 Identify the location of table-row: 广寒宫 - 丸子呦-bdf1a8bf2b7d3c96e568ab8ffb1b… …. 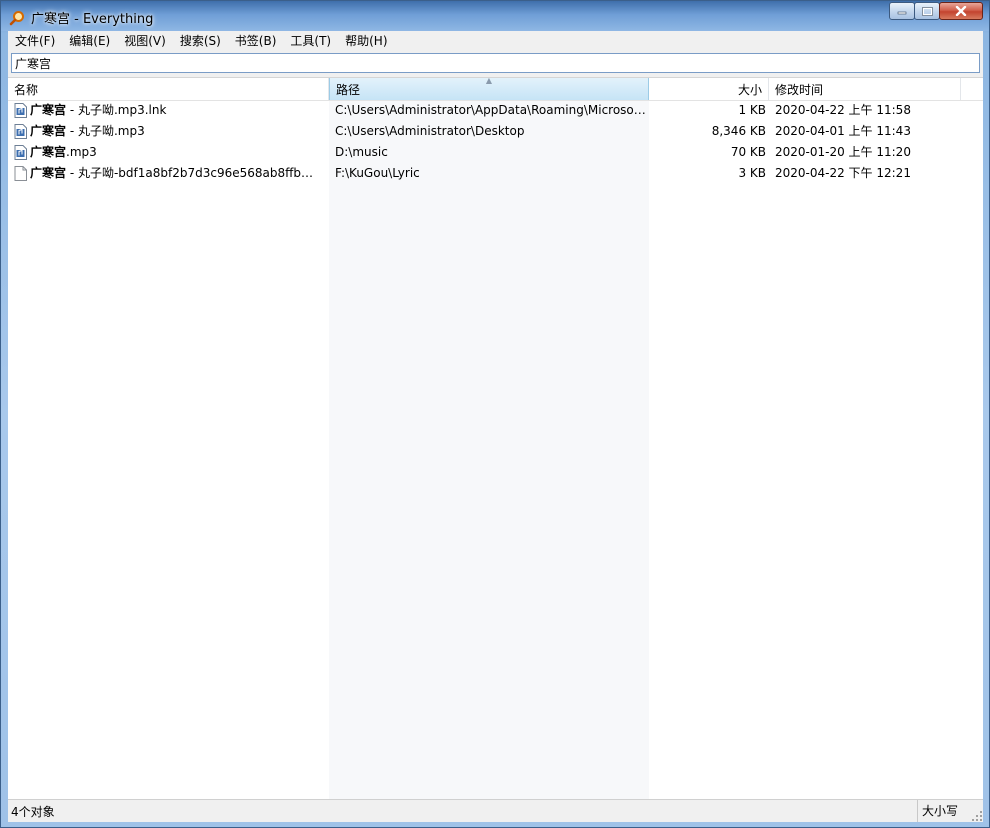
(495, 173).